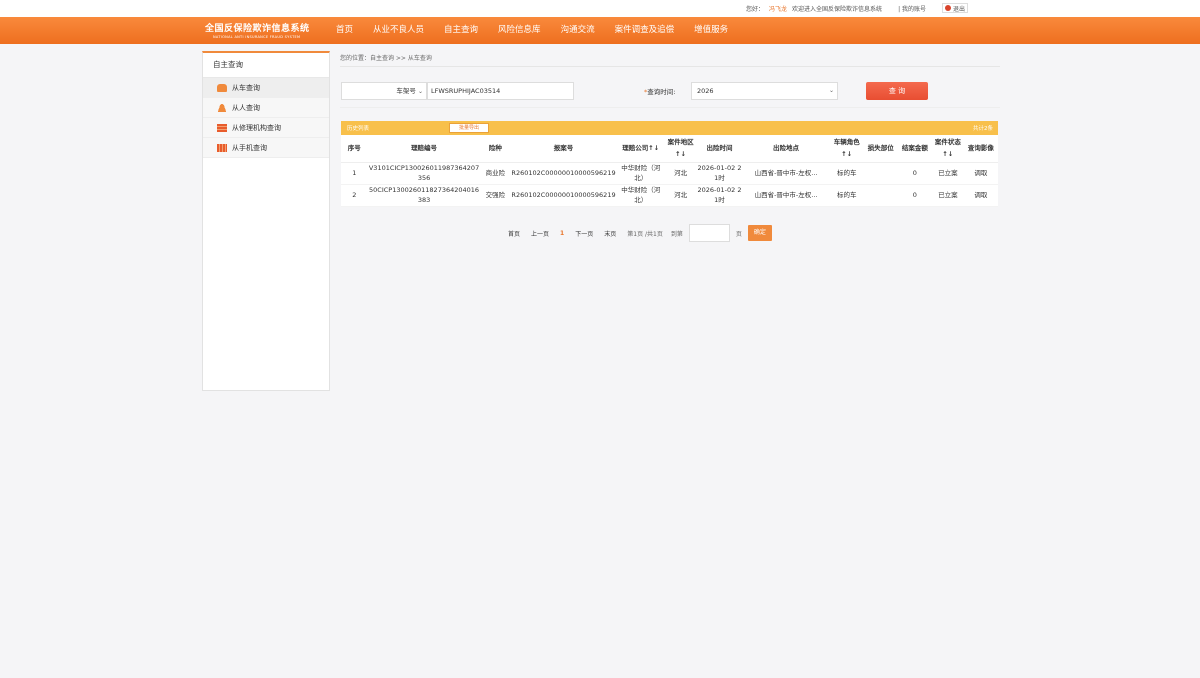 This screenshot has width=1200, height=678. Describe the element at coordinates (469, 128) in the screenshot. I see `batch-export-button: 批量导出` at that location.